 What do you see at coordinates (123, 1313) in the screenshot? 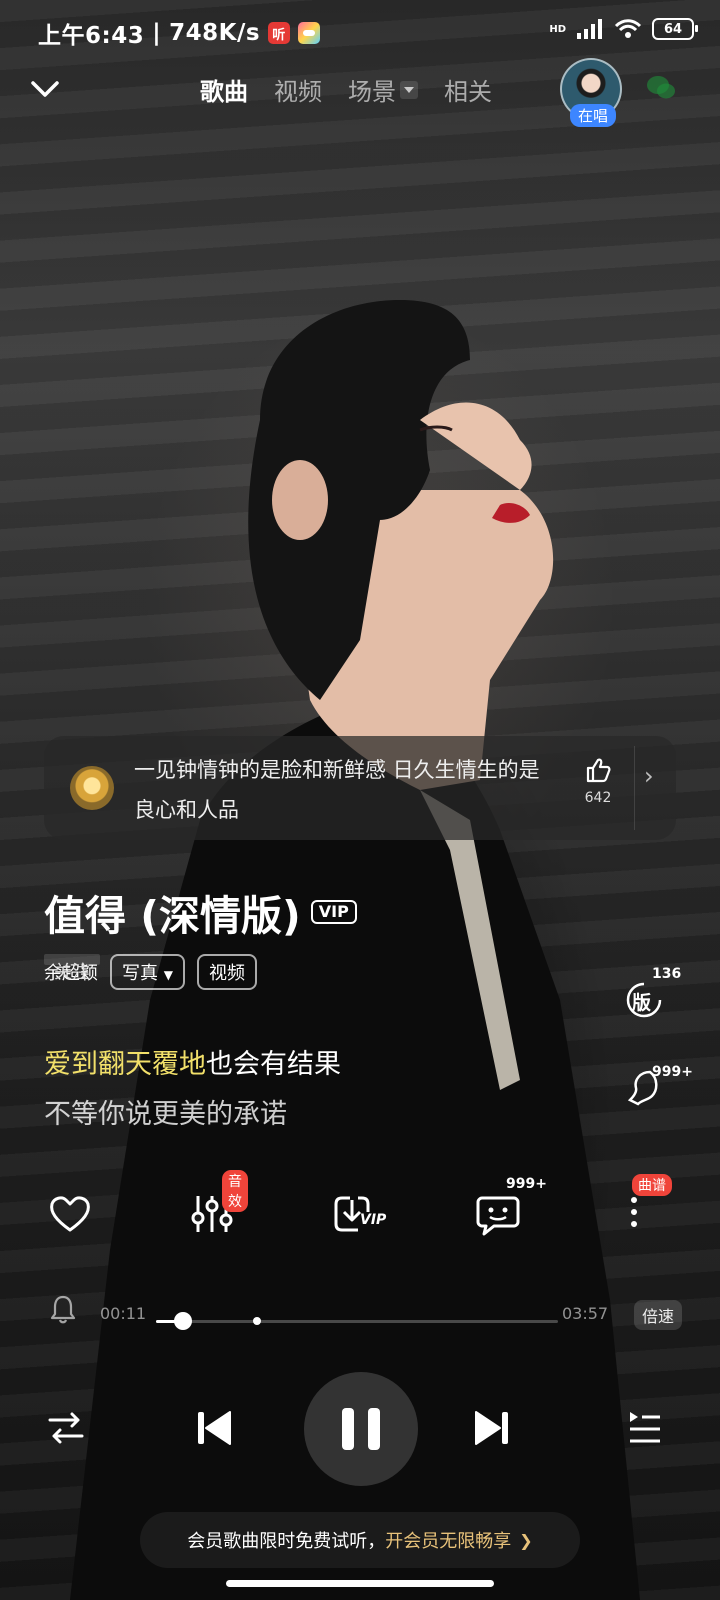
I see `current-time: 00:11` at bounding box center [123, 1313].